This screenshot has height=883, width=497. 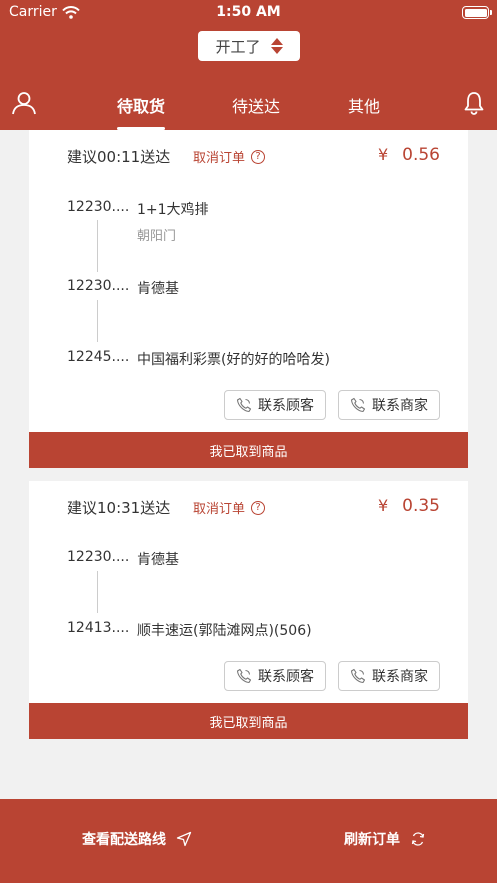 I want to click on price-amount: 0.35, so click(x=421, y=506).